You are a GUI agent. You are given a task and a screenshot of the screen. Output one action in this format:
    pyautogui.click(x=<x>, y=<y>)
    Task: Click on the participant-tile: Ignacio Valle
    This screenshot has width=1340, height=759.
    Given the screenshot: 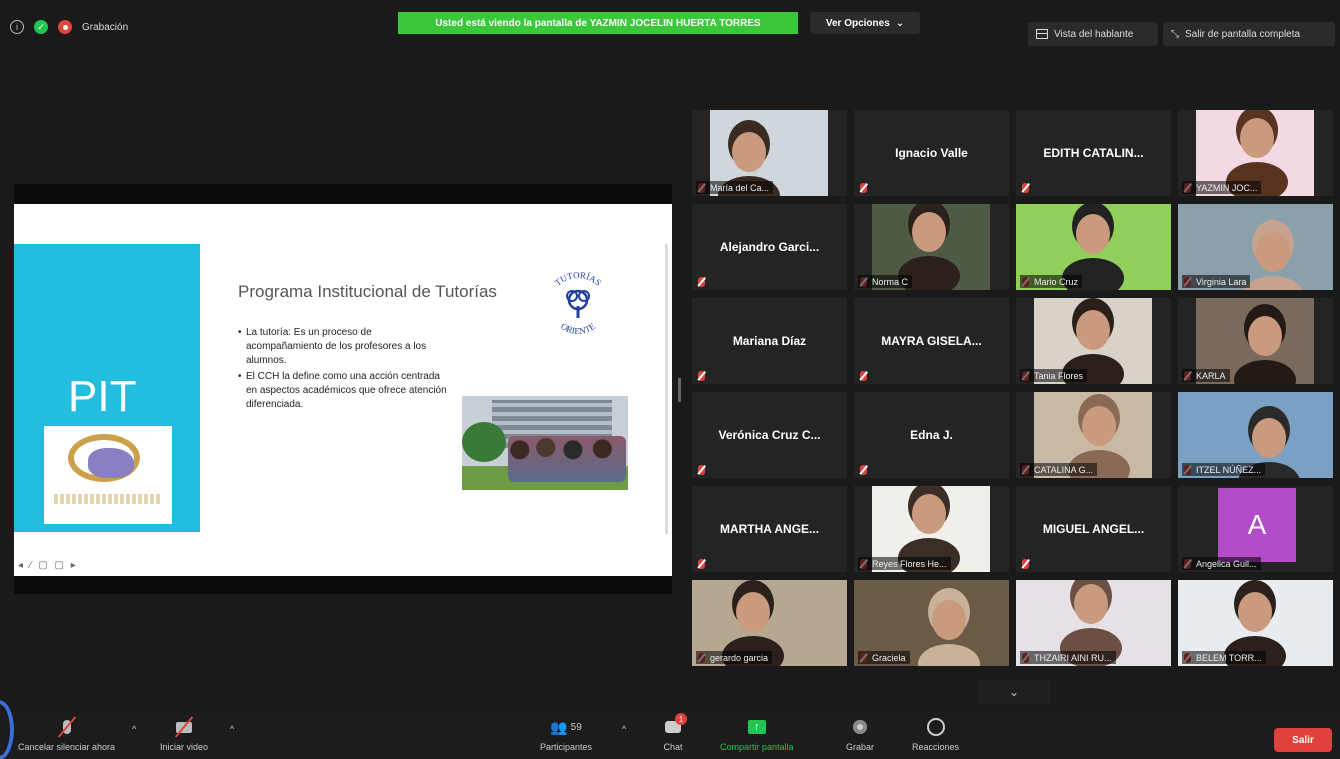 What is the action you would take?
    pyautogui.click(x=931, y=153)
    